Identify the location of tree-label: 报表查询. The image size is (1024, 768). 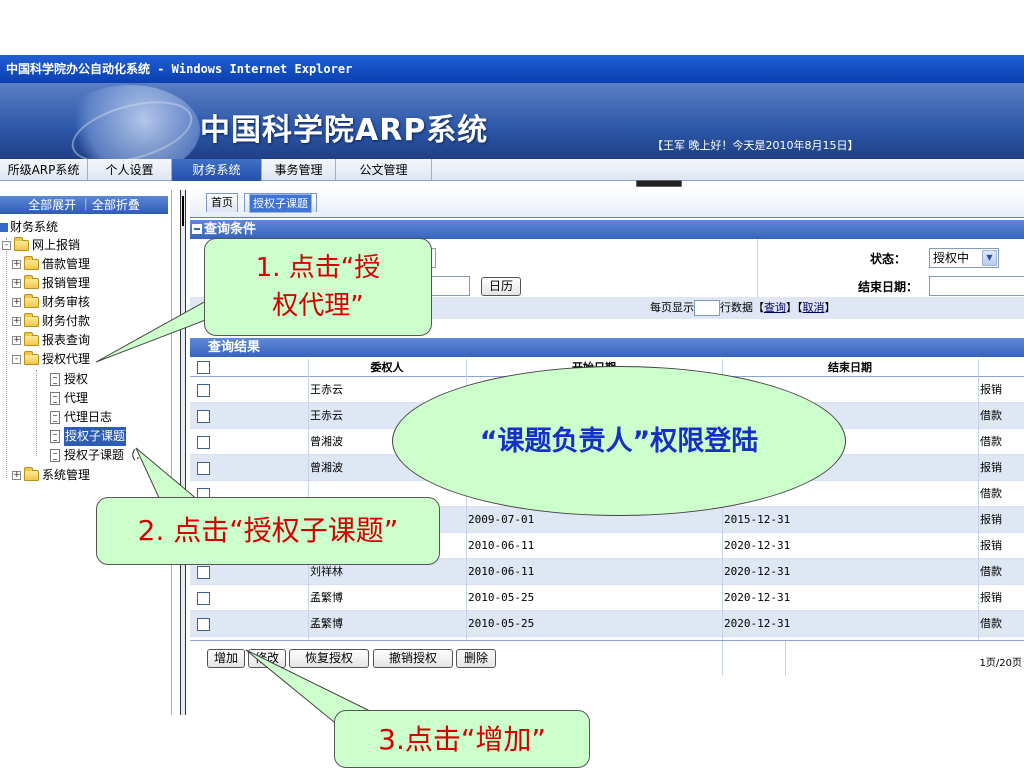
(66, 340).